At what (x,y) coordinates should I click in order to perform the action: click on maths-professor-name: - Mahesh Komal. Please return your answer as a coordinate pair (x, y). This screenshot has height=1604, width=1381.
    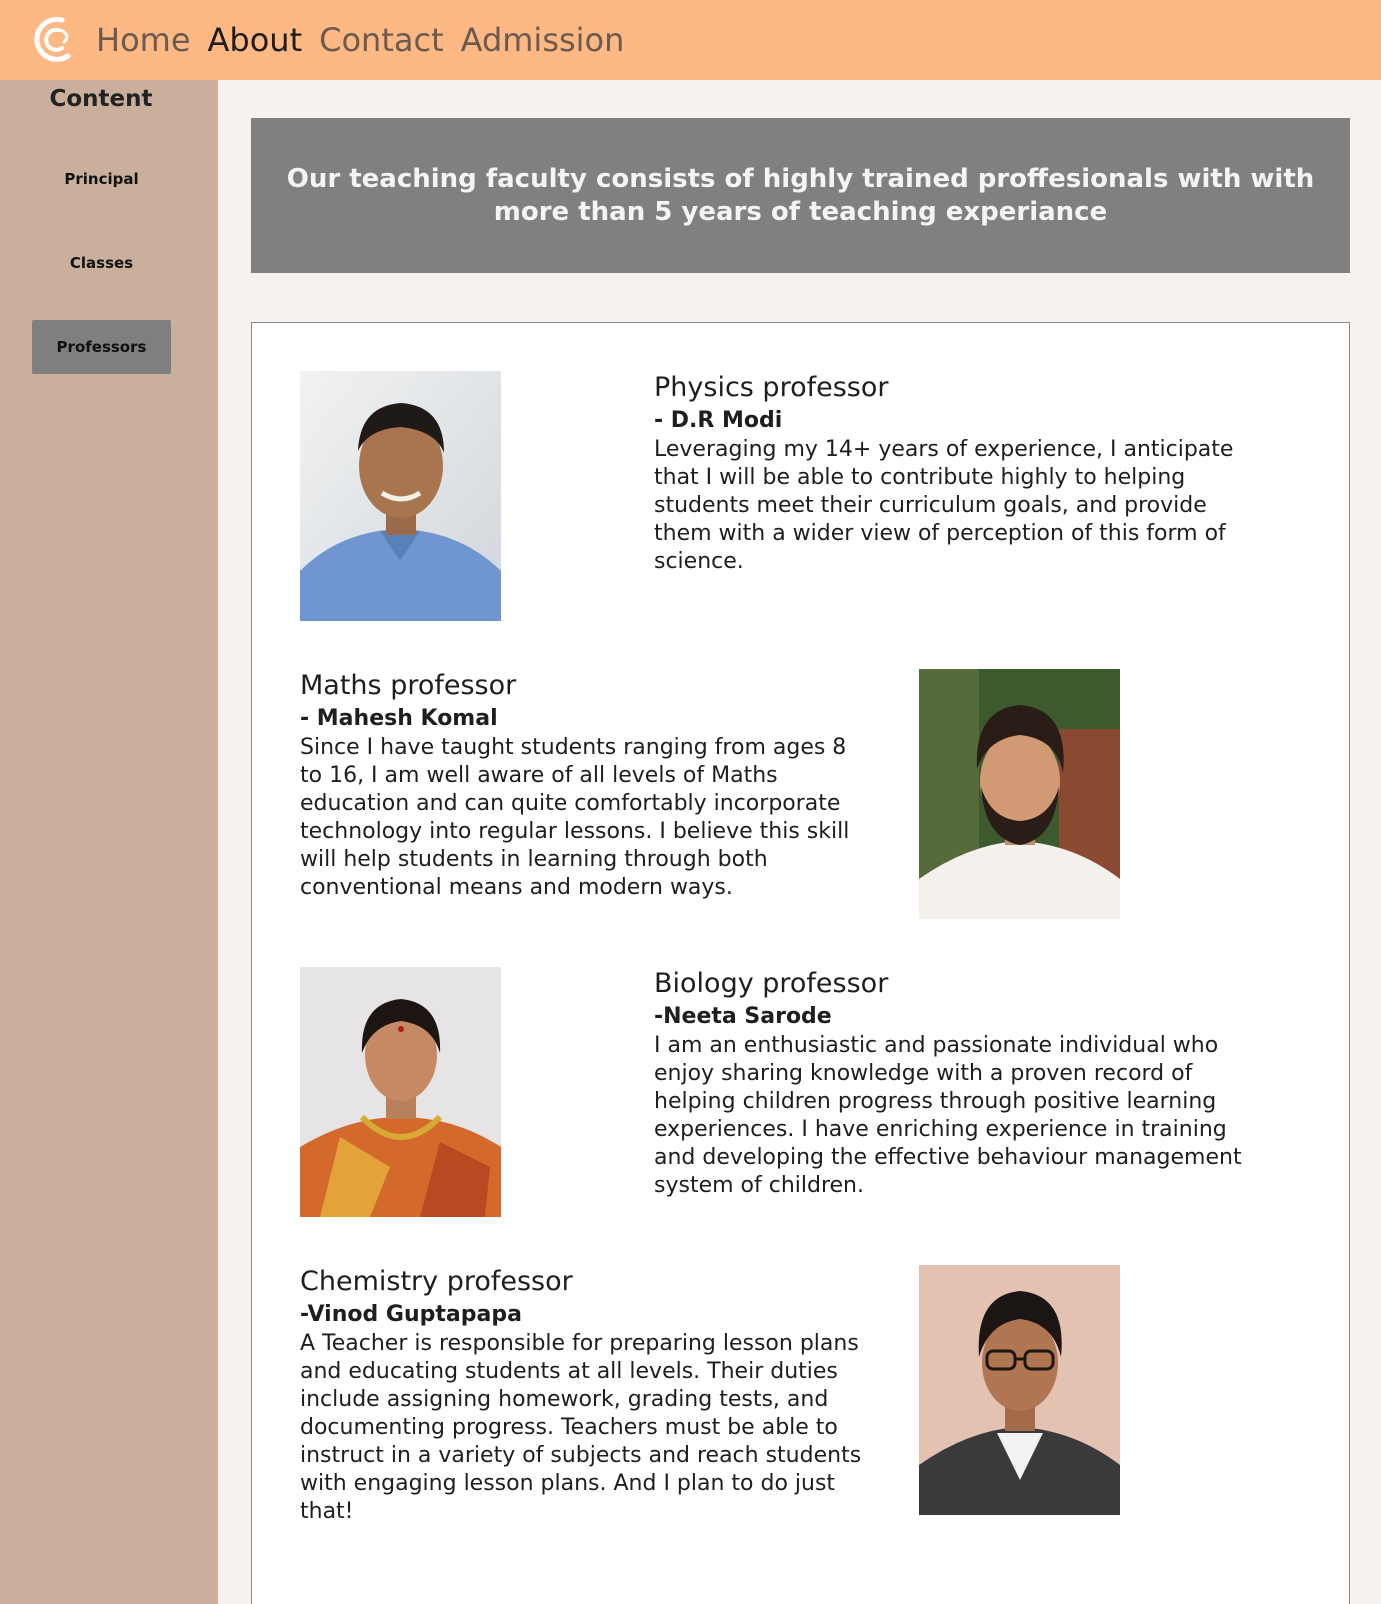
    Looking at the image, I should click on (399, 718).